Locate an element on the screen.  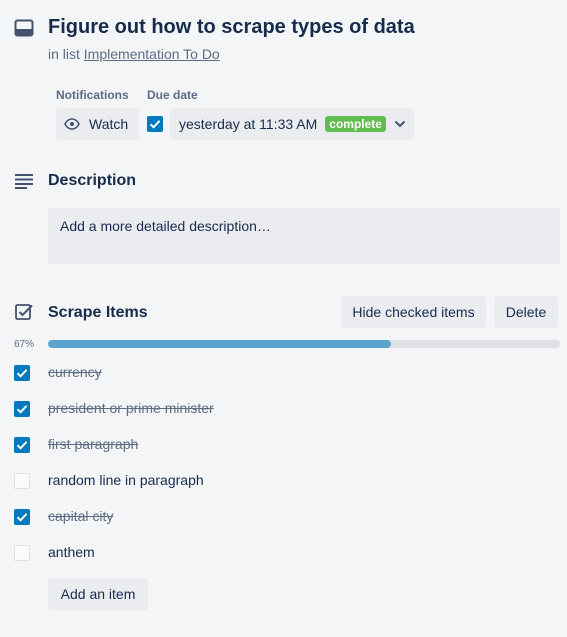
due-date-button: yesterday at 11:33 AM complete is located at coordinates (292, 124).